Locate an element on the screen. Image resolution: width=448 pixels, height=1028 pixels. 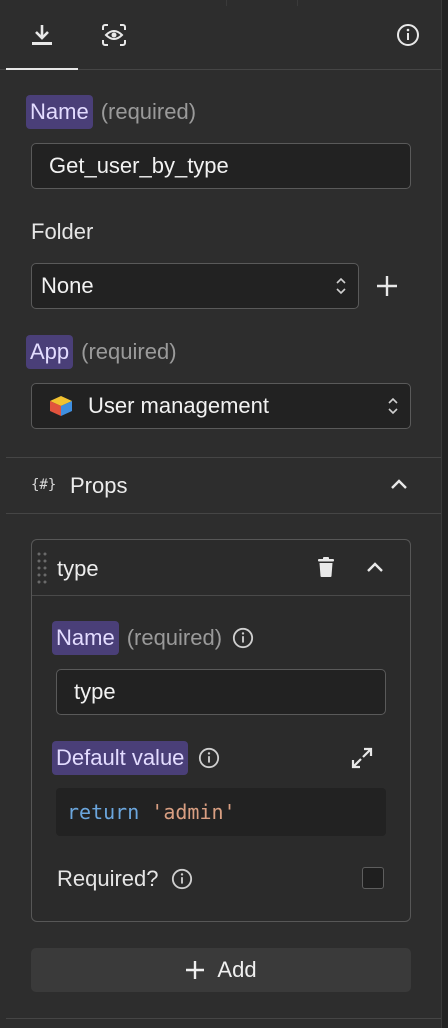
add-prop-button: Add is located at coordinates (221, 970).